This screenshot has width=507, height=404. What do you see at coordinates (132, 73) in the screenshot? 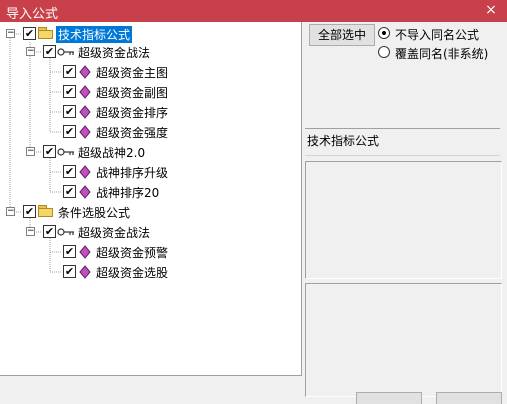
I see `tree-node-label: 超级资金主图` at bounding box center [132, 73].